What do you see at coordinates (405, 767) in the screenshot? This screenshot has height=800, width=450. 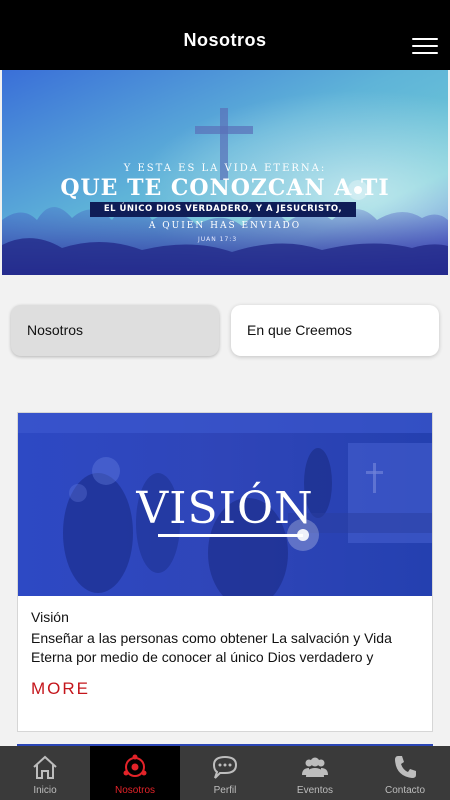 I see `phone-icon` at bounding box center [405, 767].